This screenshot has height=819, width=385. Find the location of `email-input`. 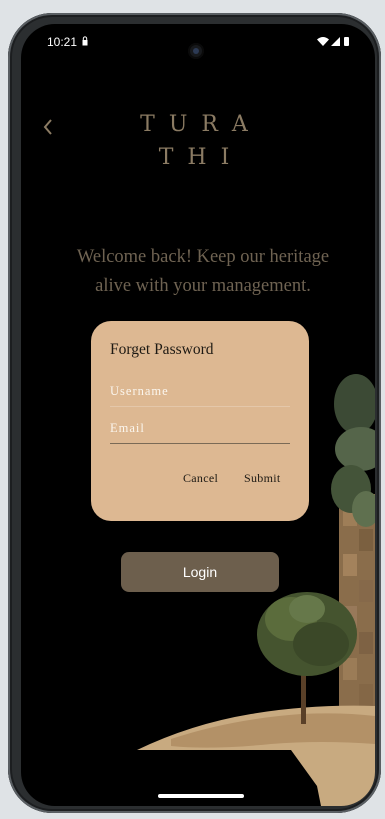

email-input is located at coordinates (200, 428).